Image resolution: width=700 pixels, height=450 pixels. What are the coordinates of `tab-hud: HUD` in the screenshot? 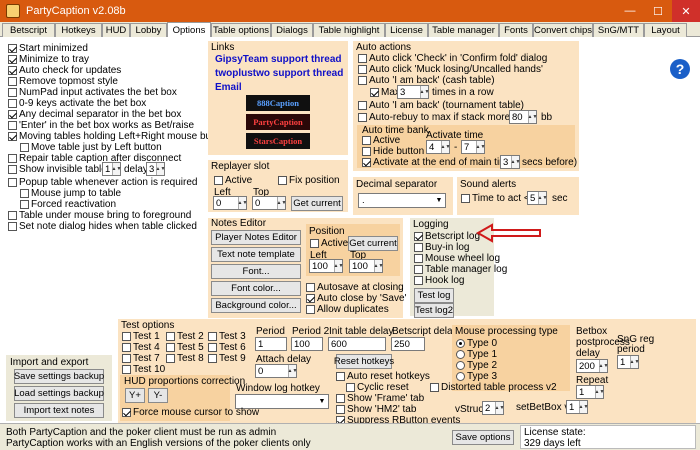 It's located at (116, 30).